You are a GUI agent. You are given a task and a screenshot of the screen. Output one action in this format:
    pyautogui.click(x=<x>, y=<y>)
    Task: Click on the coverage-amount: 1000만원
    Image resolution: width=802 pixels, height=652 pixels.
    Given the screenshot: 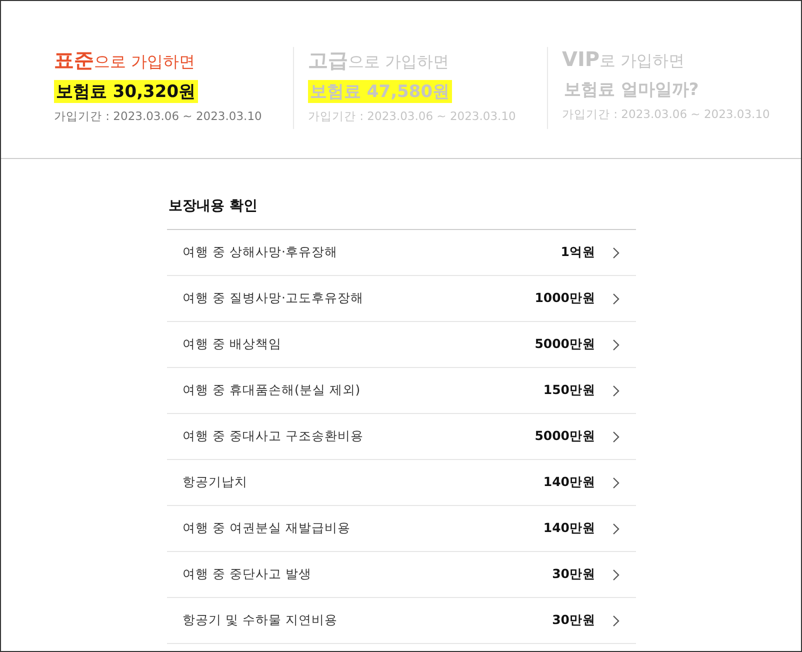 What is the action you would take?
    pyautogui.click(x=565, y=298)
    